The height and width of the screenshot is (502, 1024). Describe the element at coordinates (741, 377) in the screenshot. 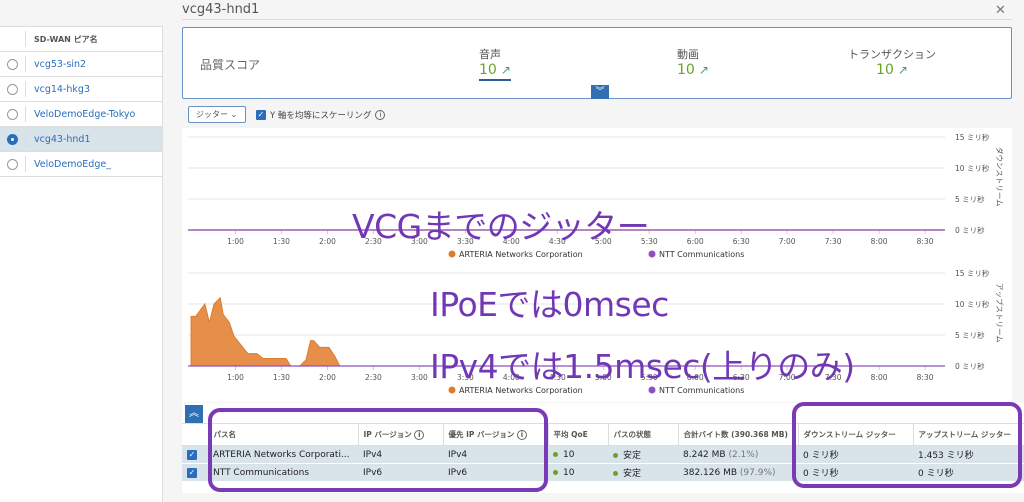

I see `x-tick-label: 6:30` at that location.